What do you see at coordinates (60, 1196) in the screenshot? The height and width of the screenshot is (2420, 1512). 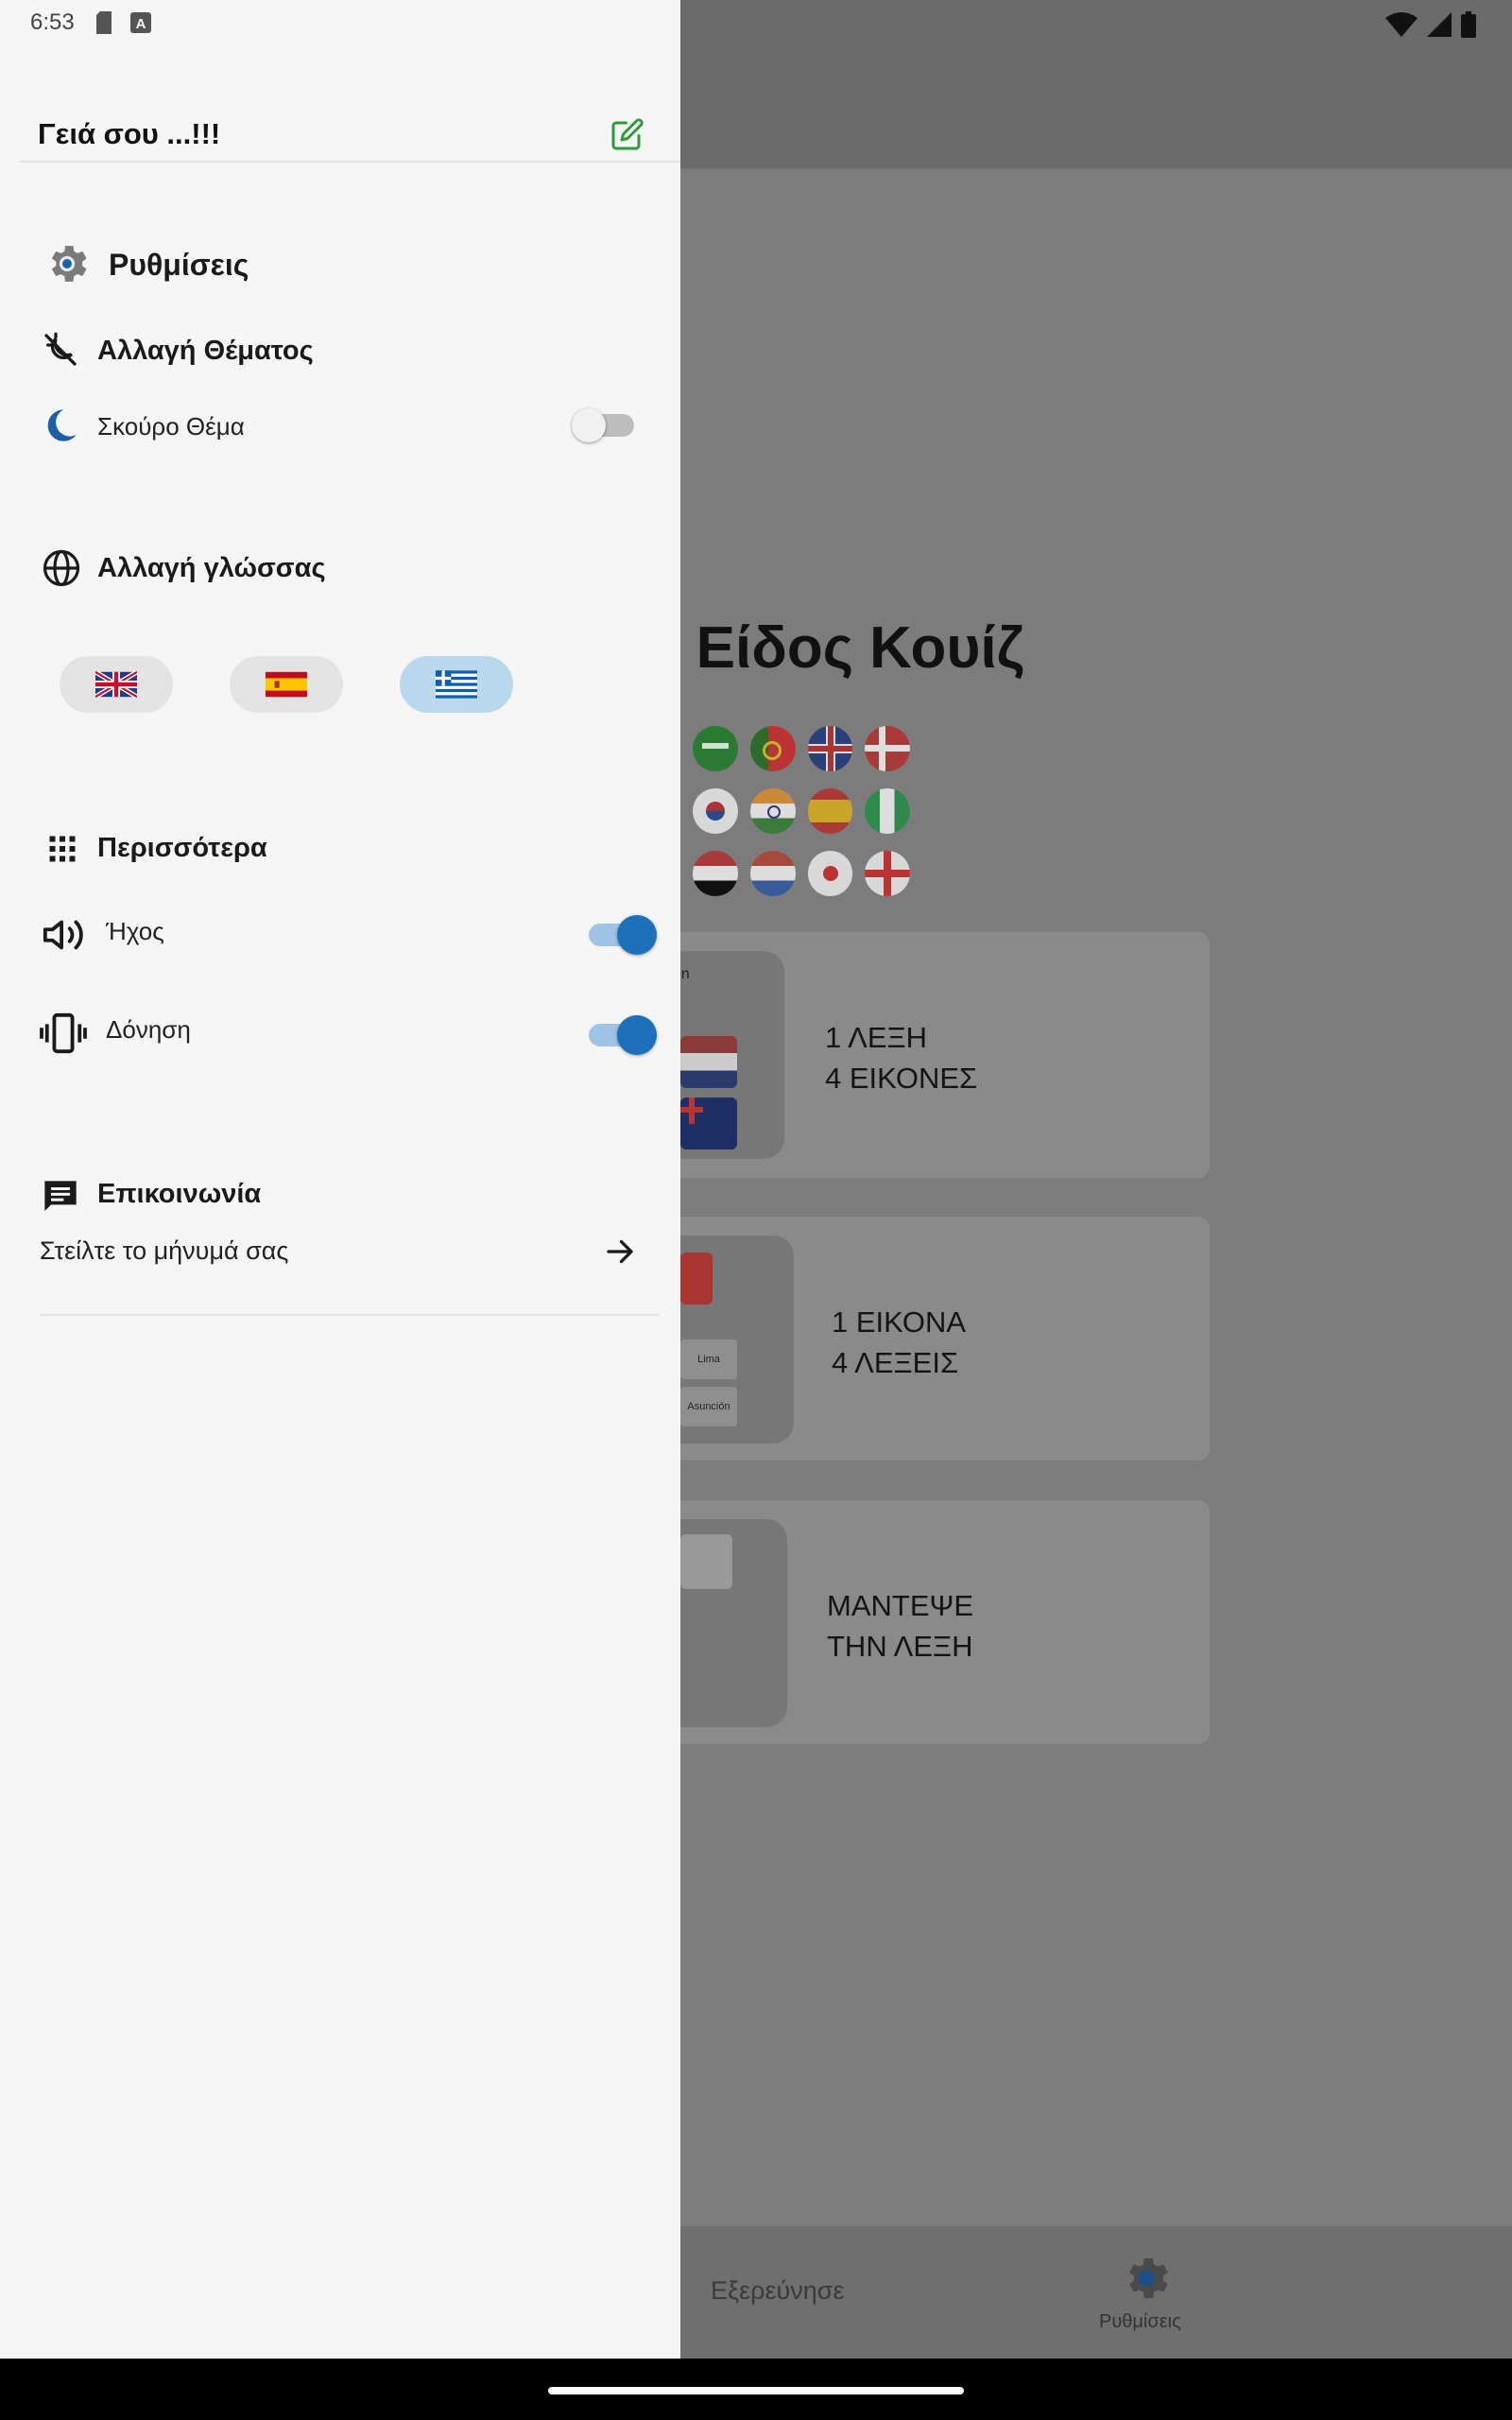 I see `message-icon` at bounding box center [60, 1196].